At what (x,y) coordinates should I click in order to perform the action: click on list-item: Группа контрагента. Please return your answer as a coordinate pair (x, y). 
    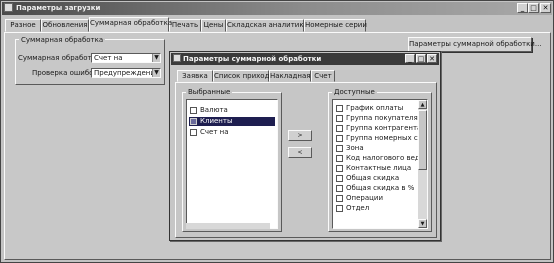
    Looking at the image, I should click on (378, 128).